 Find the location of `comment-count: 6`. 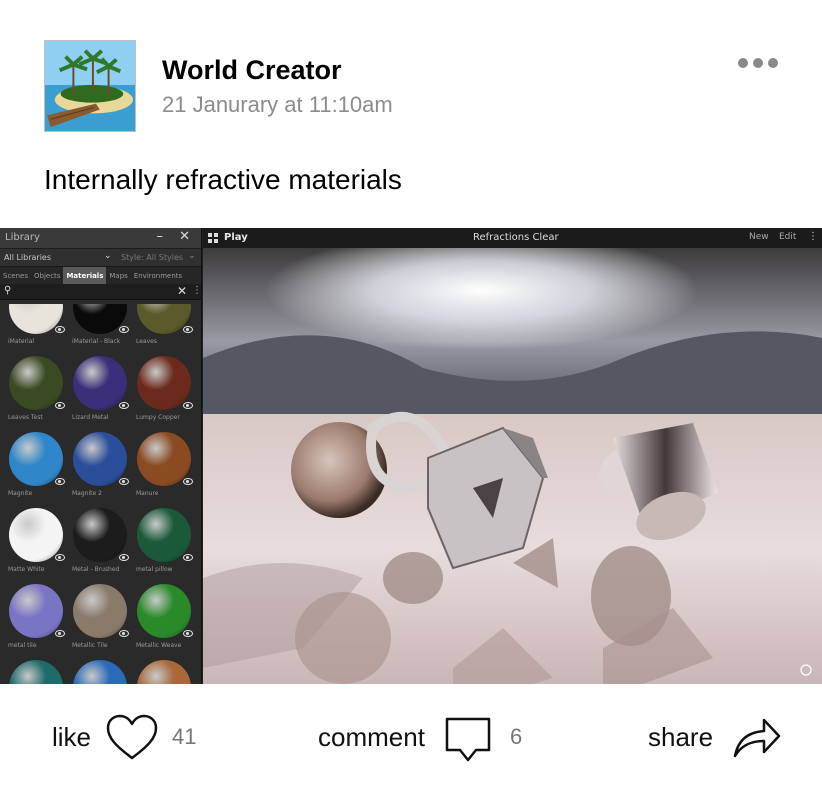

comment-count: 6 is located at coordinates (516, 736).